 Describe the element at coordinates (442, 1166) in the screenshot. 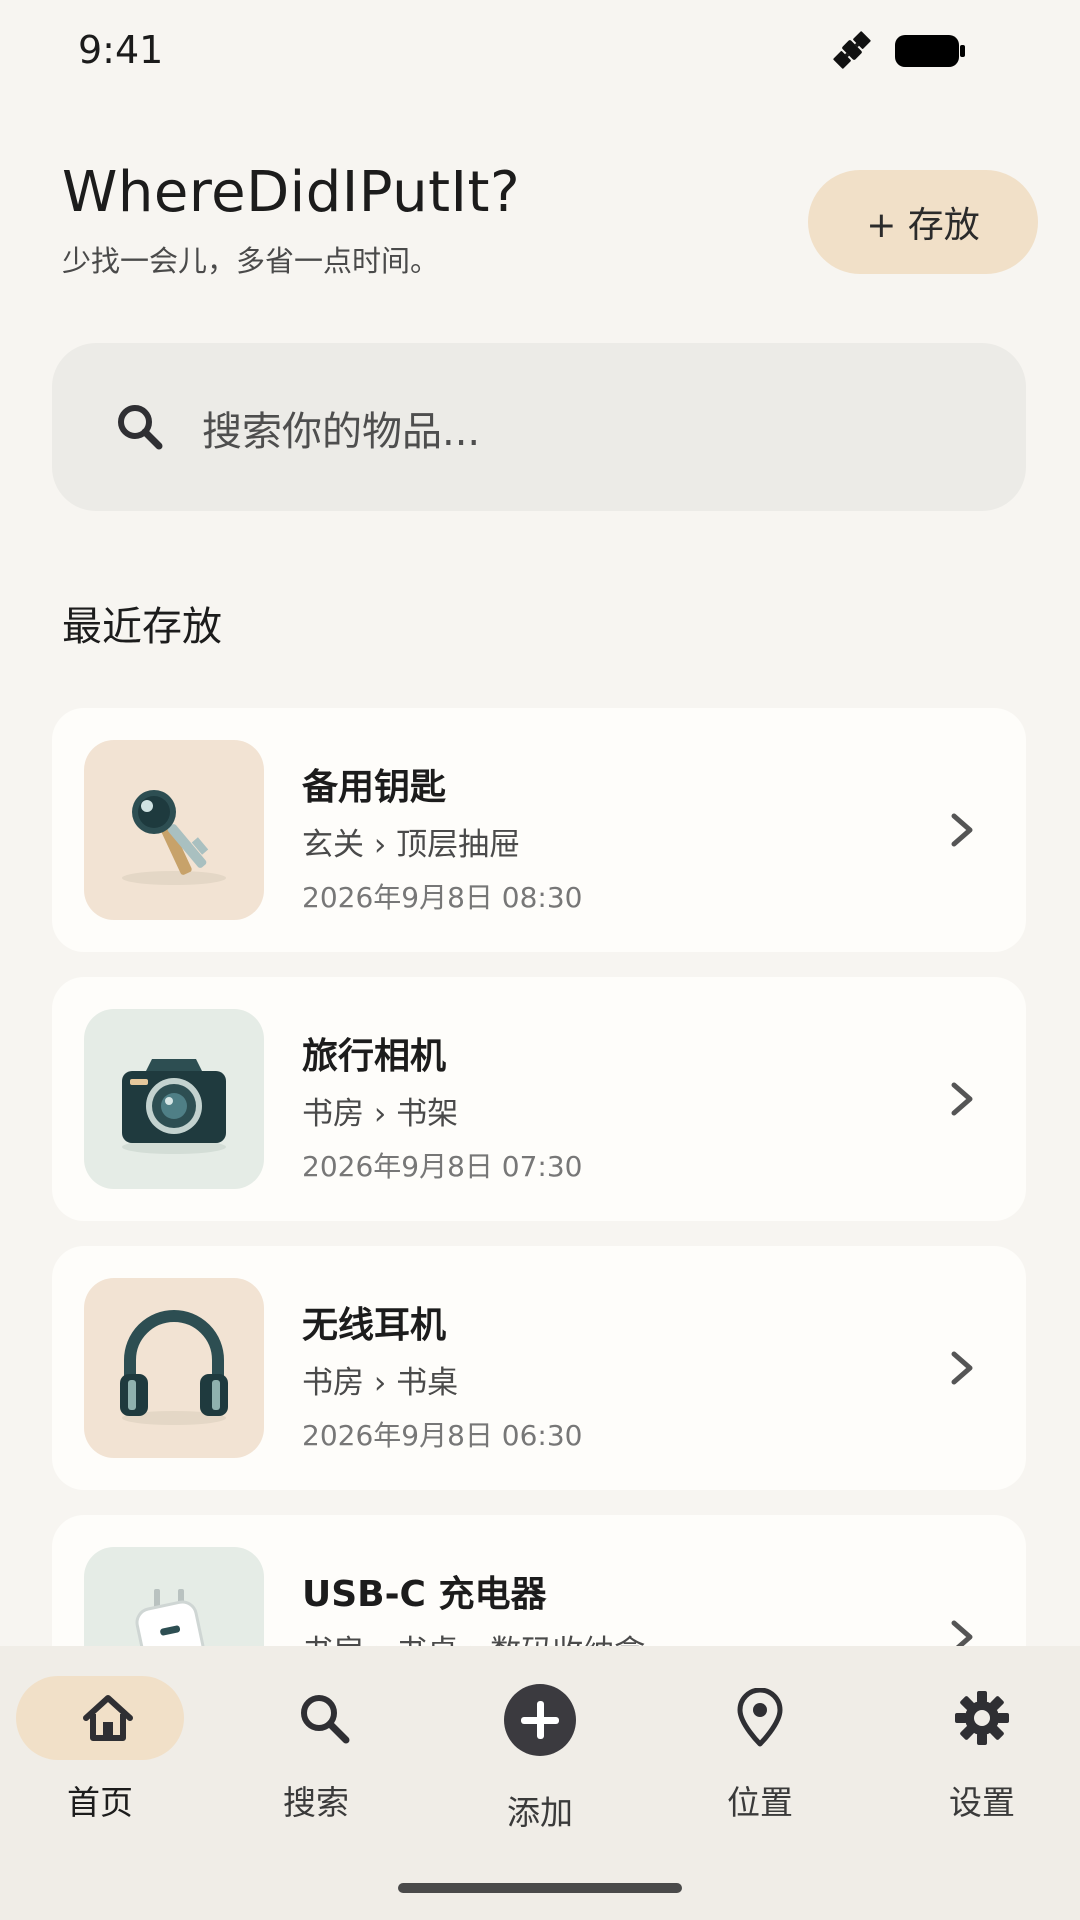

I see `item-date: 2026年9月8日 07:30` at that location.